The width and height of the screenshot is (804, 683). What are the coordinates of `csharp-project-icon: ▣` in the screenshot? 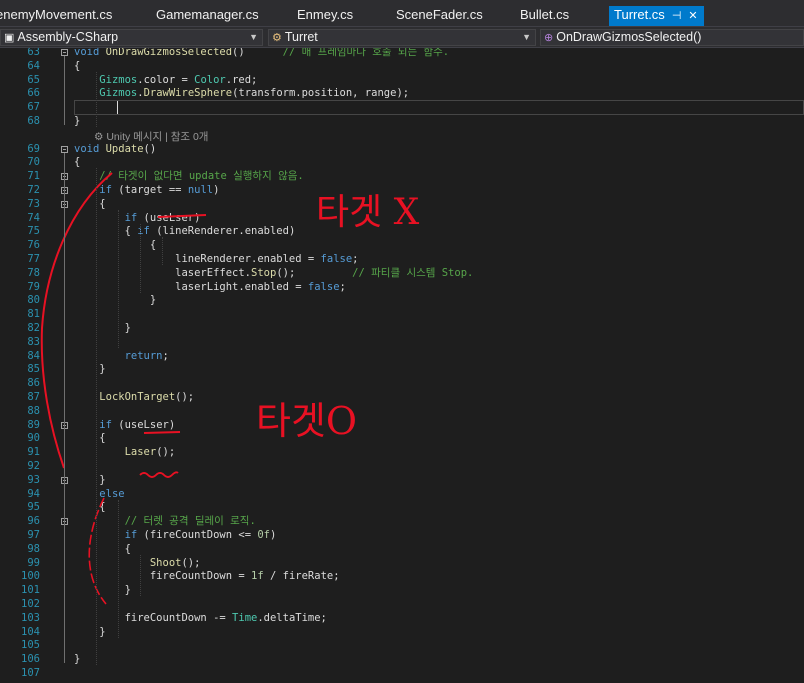 It's located at (9, 38).